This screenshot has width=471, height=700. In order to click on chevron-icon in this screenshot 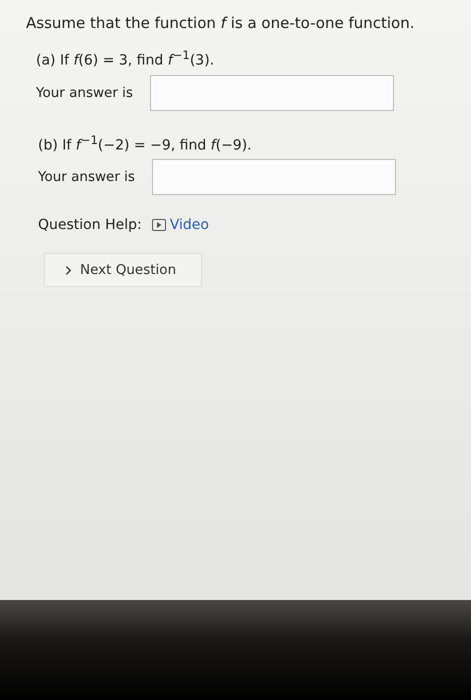, I will do `click(68, 270)`.